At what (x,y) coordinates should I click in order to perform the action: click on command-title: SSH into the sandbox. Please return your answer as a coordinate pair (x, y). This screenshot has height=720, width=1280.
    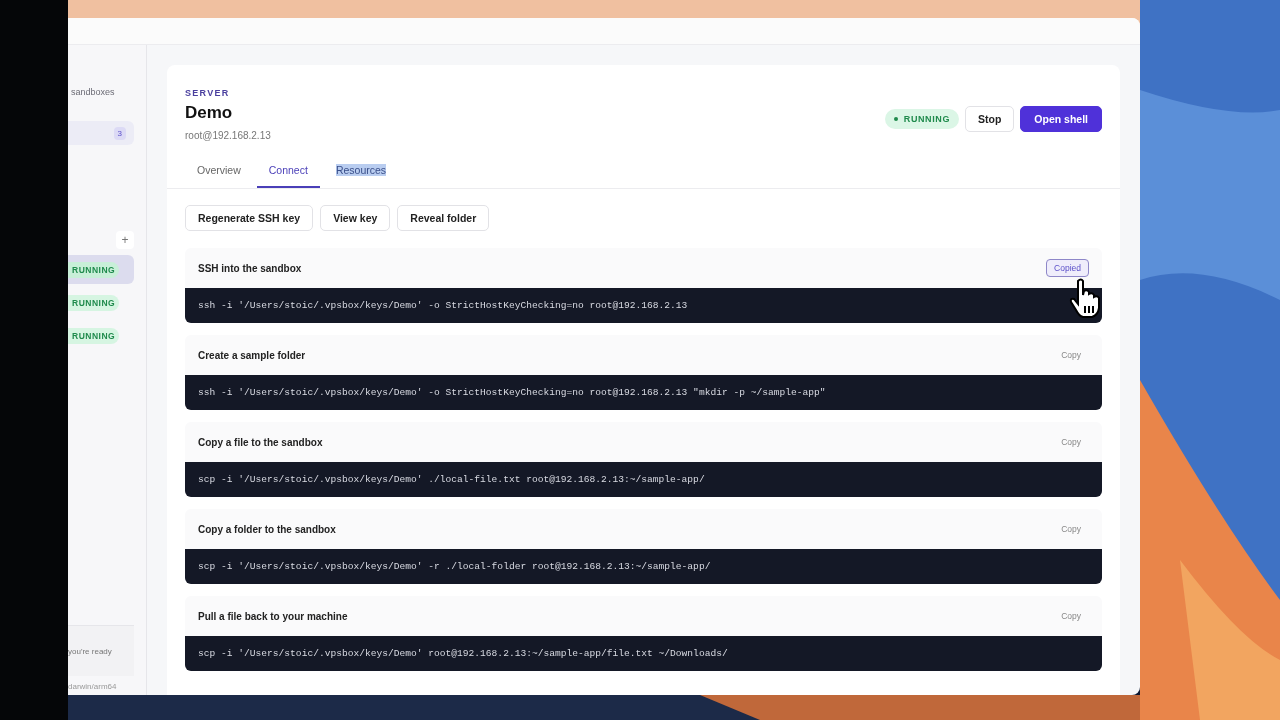
    Looking at the image, I should click on (250, 268).